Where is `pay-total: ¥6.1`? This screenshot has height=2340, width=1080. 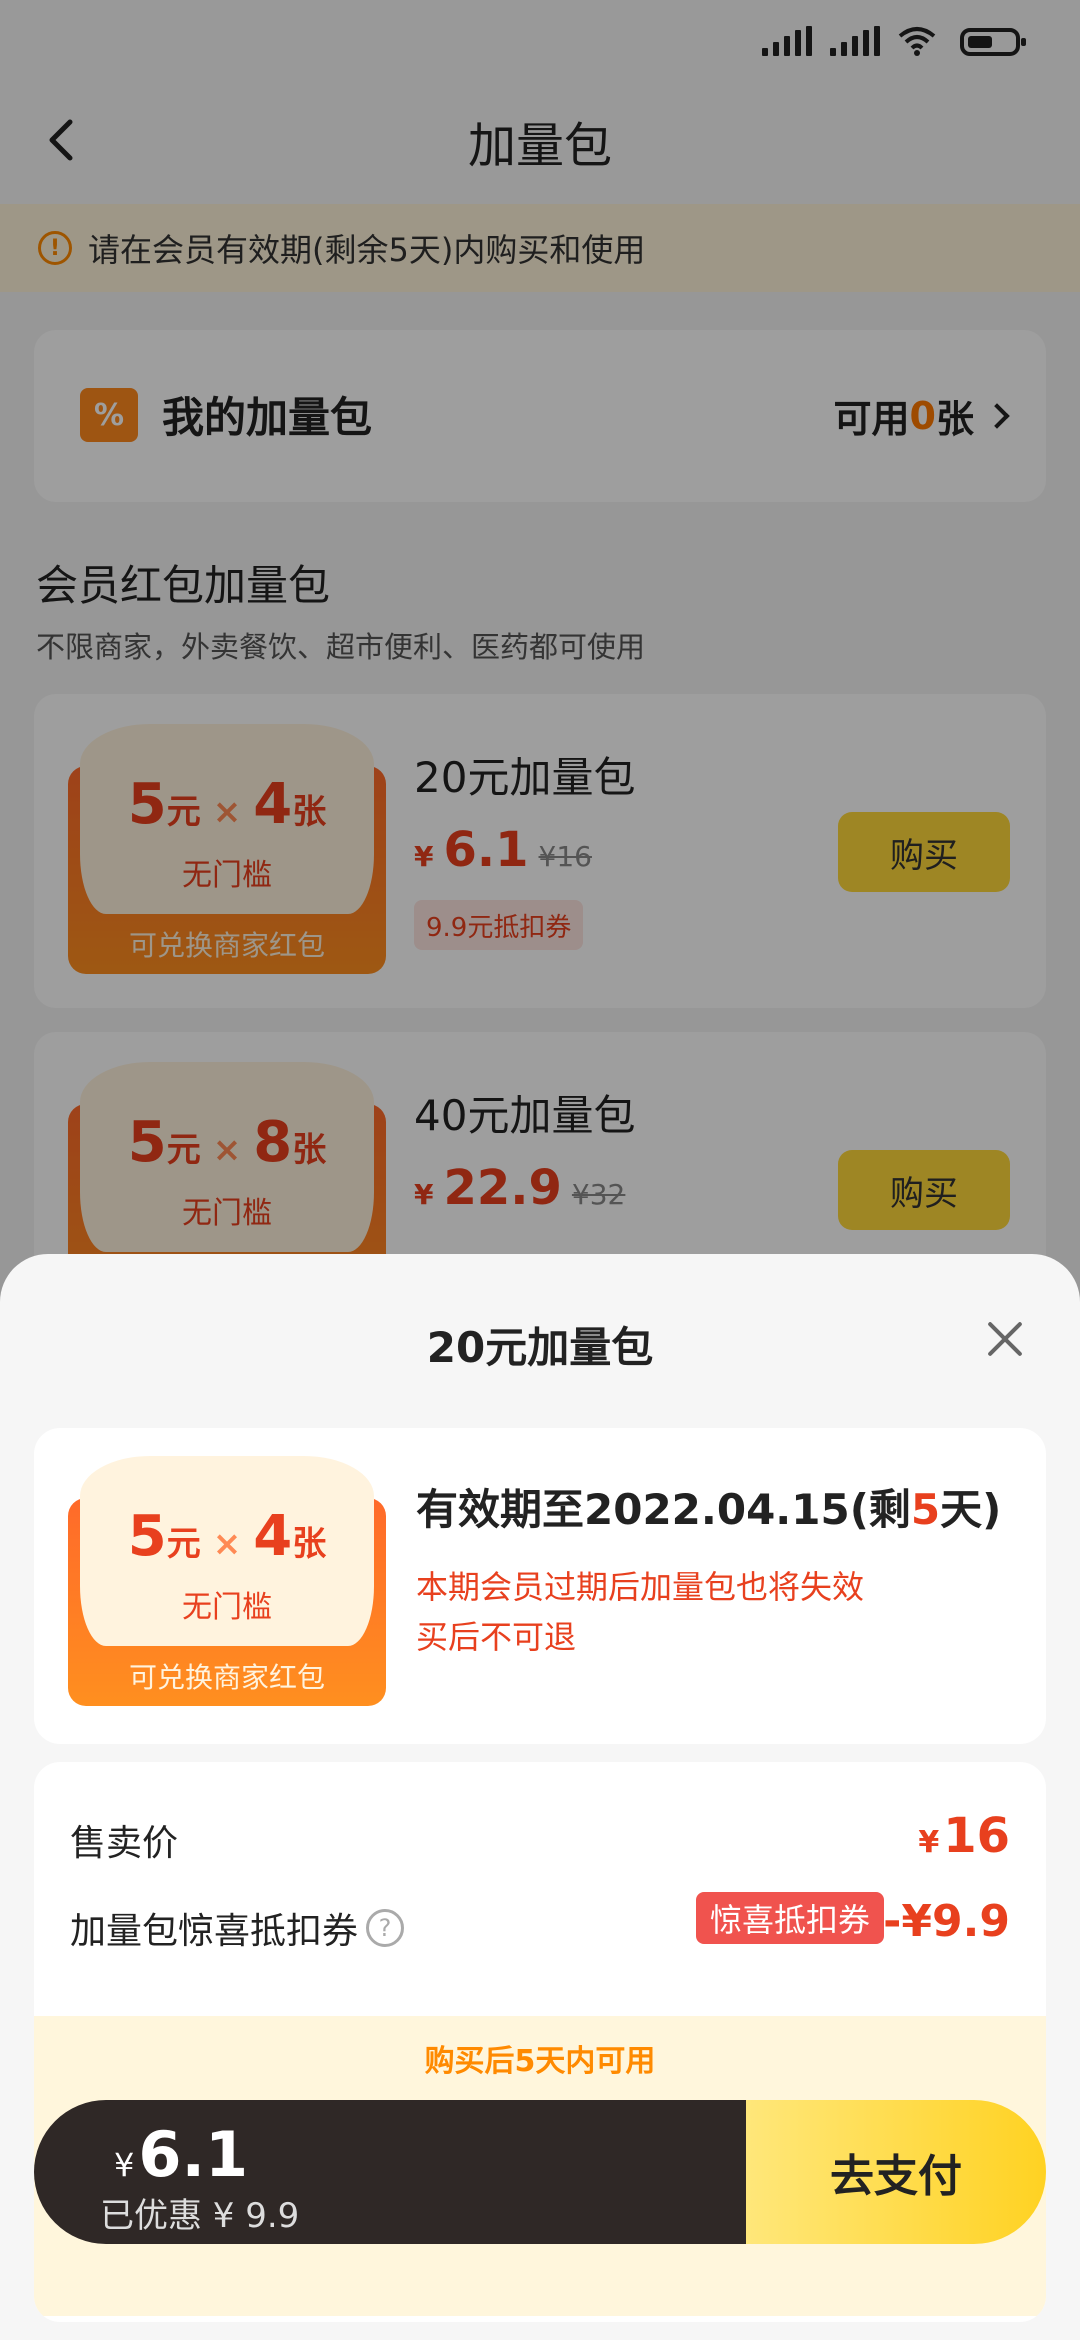 pay-total: ¥6.1 is located at coordinates (181, 2154).